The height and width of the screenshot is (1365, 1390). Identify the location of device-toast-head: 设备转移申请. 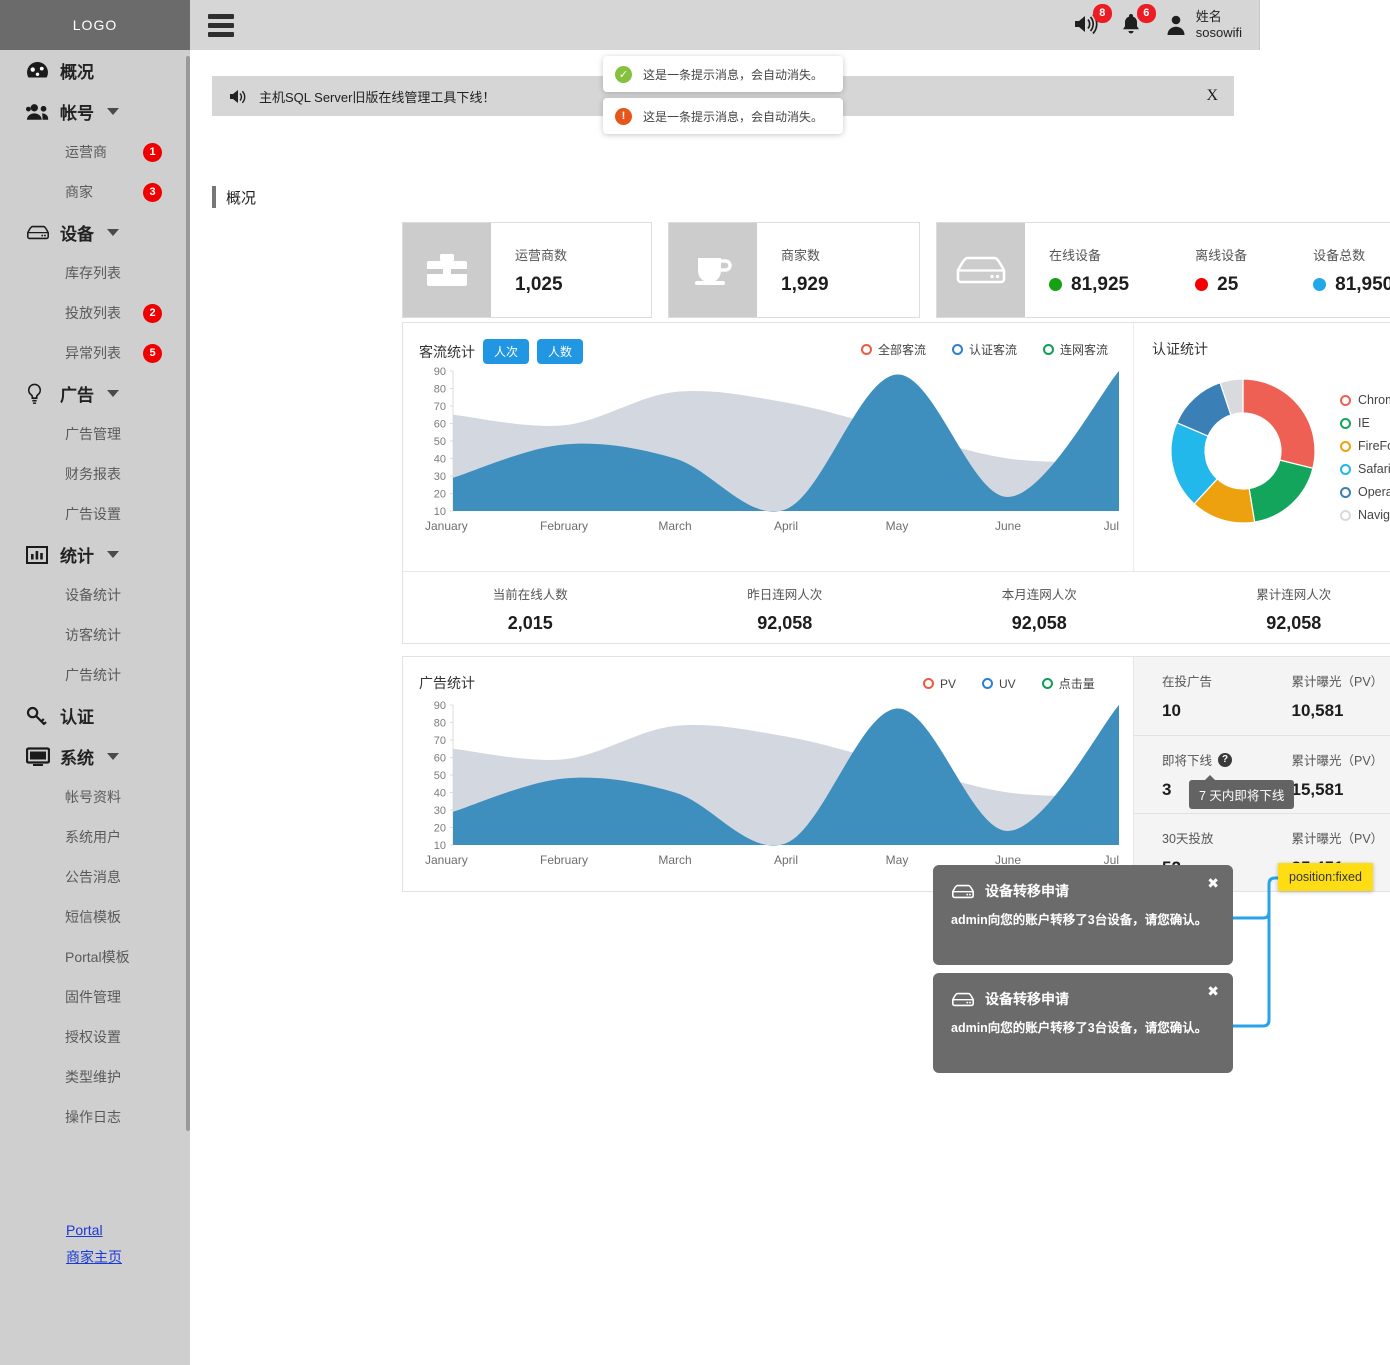
(1083, 891).